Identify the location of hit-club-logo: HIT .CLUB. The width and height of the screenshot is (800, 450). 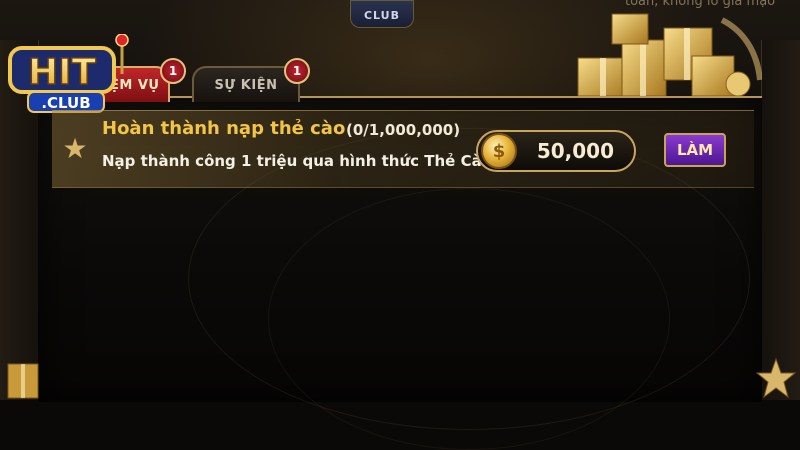
(68, 73).